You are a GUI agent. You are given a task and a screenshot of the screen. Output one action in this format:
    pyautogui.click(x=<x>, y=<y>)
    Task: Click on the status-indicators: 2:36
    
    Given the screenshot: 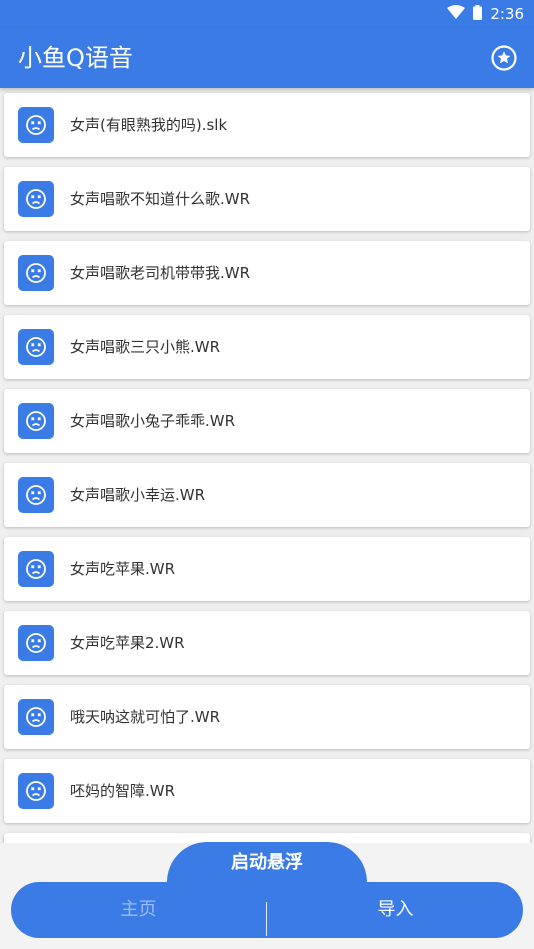 What is the action you would take?
    pyautogui.click(x=485, y=14)
    